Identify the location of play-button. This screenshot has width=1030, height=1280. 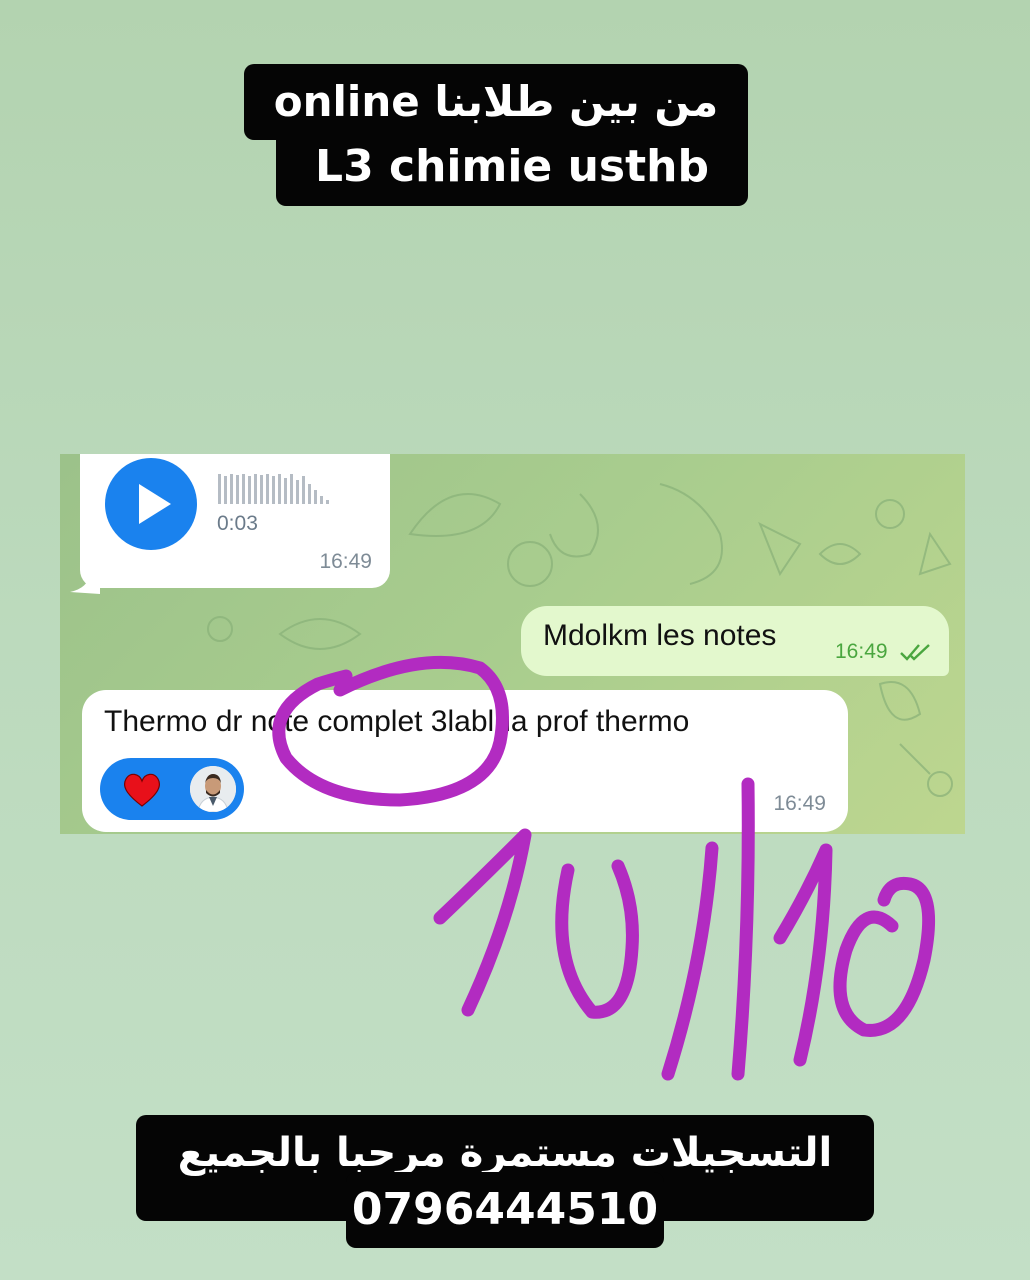
(151, 504).